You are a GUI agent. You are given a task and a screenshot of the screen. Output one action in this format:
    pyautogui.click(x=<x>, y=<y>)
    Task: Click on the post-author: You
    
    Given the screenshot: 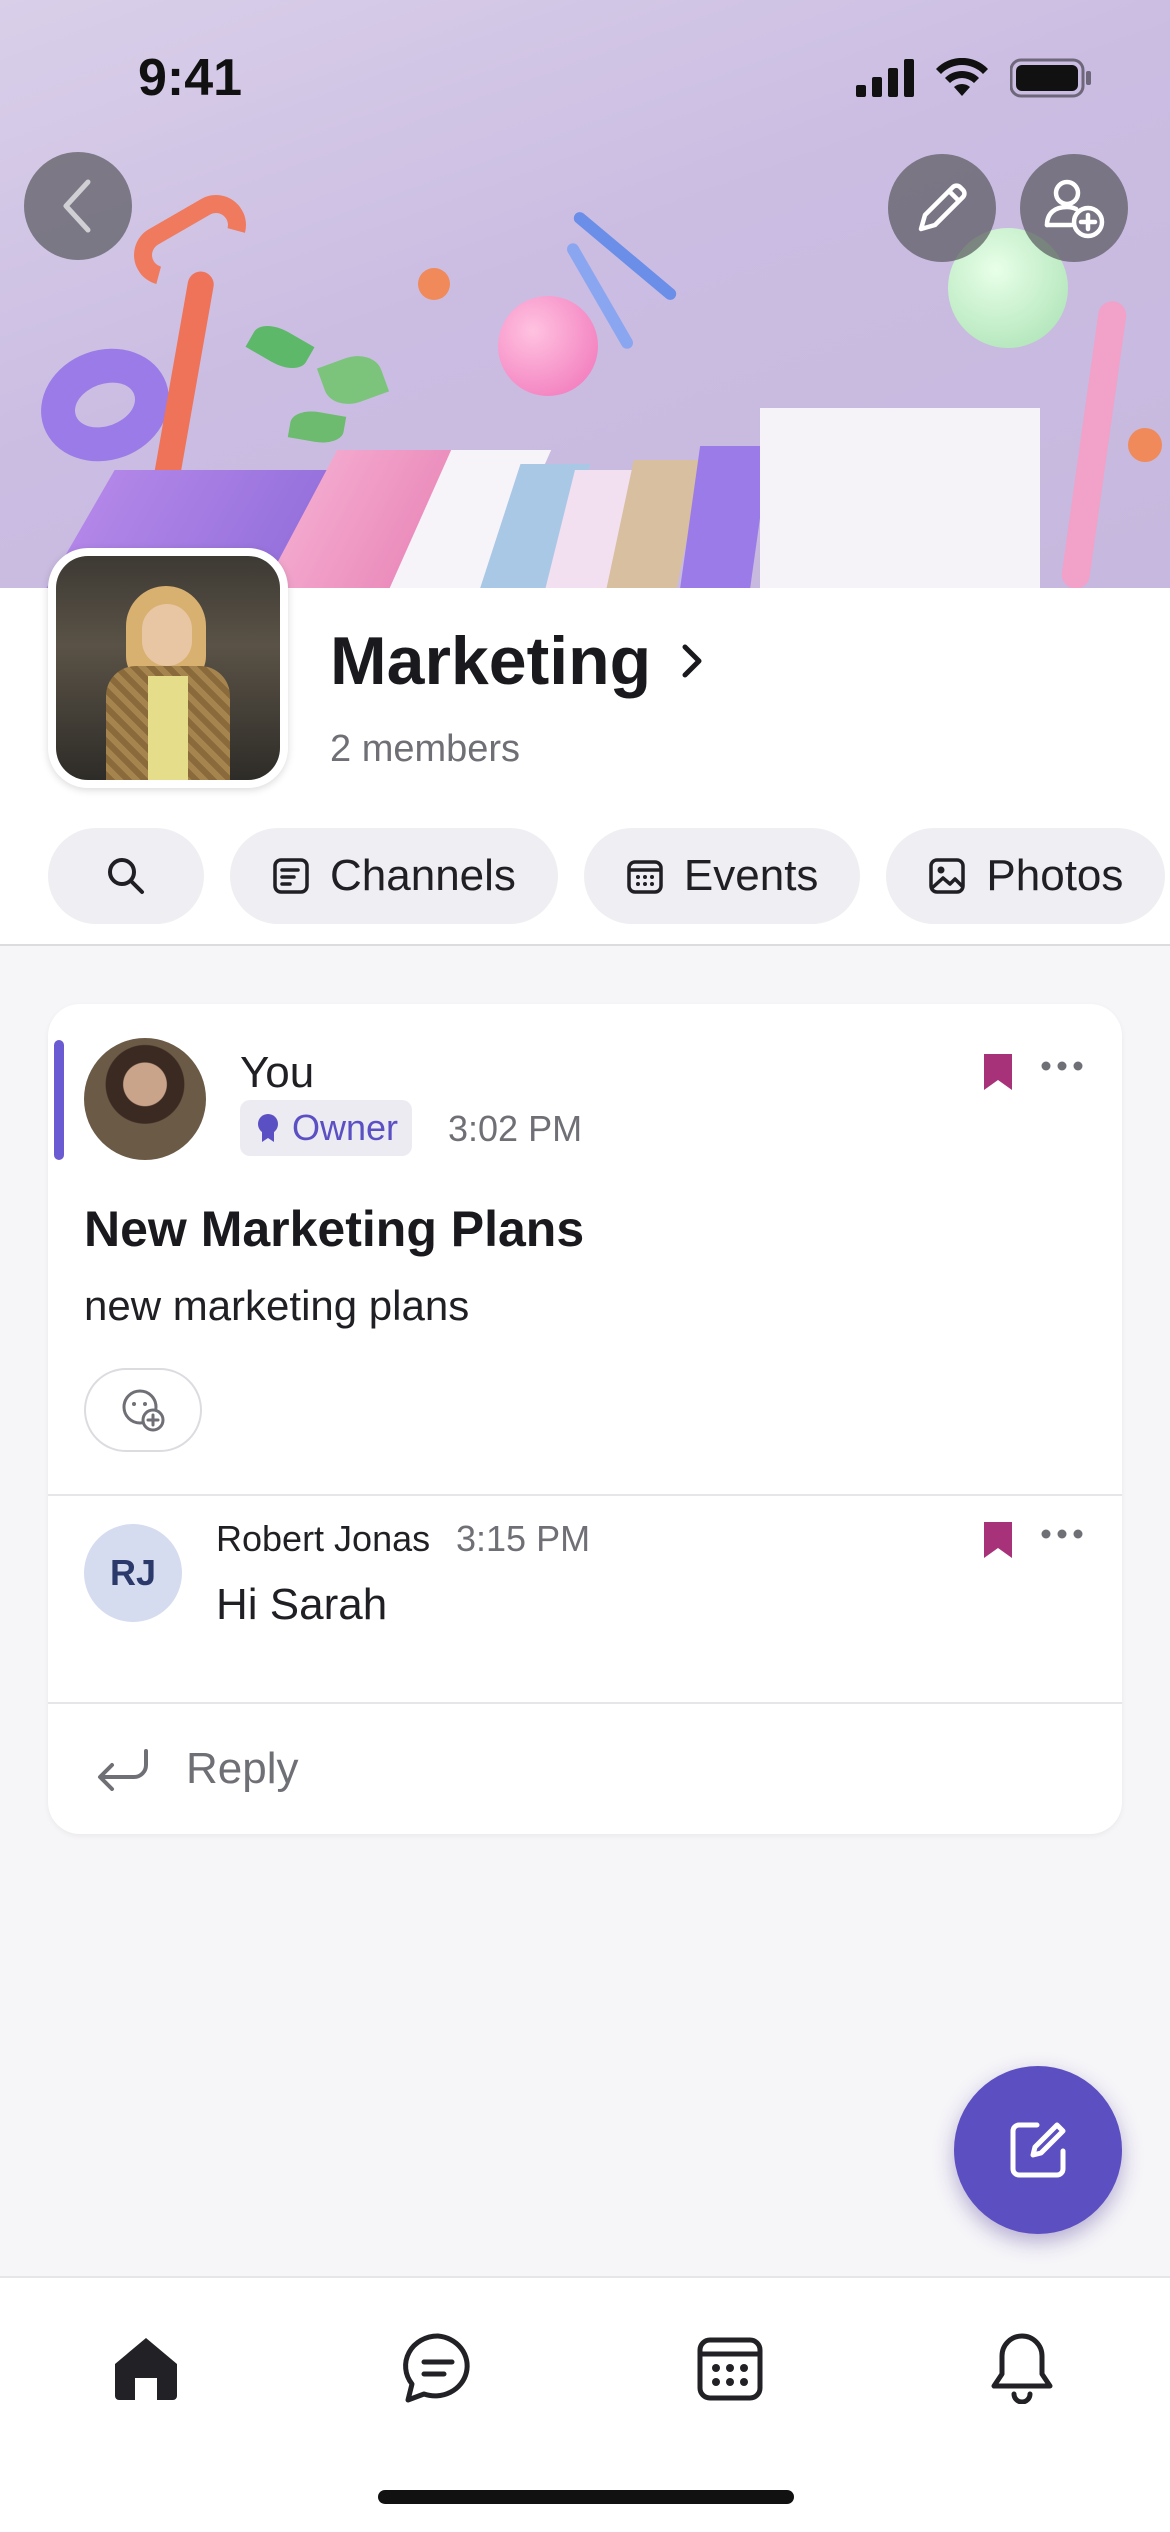 What is the action you would take?
    pyautogui.click(x=277, y=1072)
    